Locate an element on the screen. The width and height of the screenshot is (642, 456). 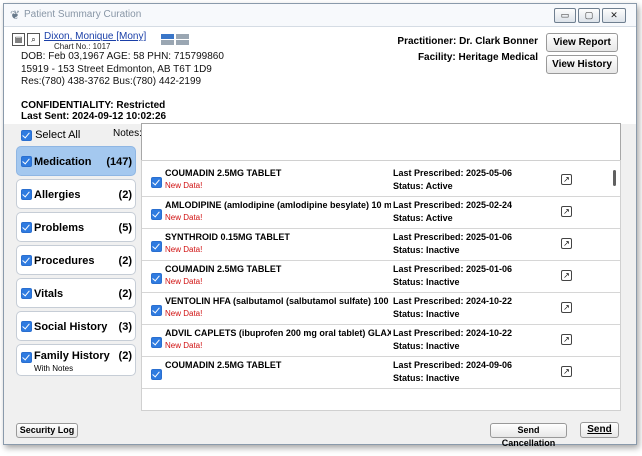
category-count: (3) is located at coordinates (125, 327).